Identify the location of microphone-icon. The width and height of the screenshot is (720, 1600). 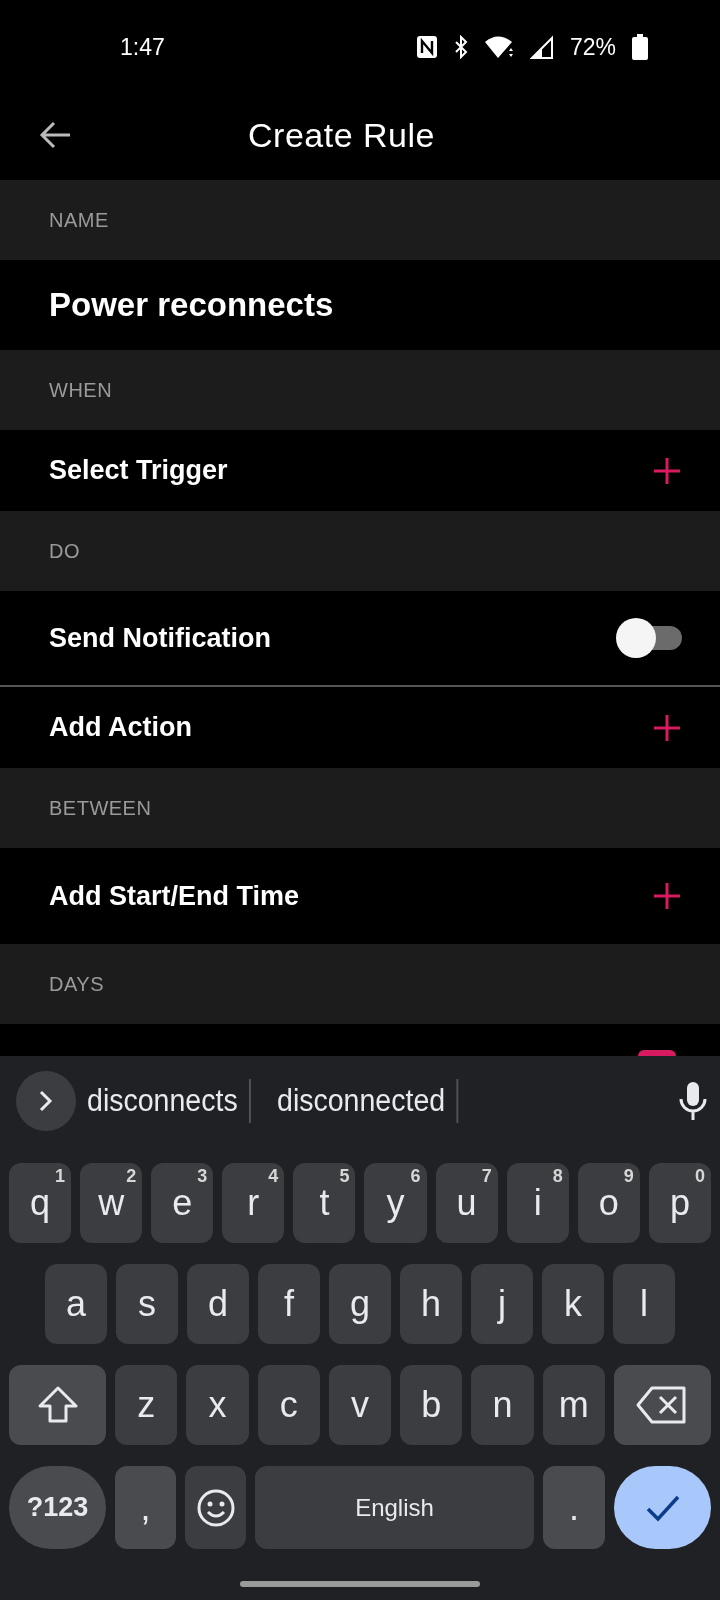
(693, 1101).